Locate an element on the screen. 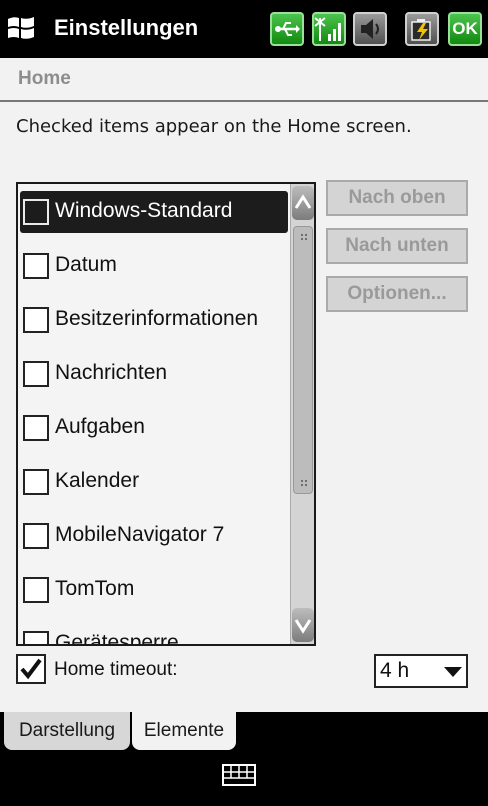 This screenshot has width=488, height=806. scroll-down-button is located at coordinates (303, 625).